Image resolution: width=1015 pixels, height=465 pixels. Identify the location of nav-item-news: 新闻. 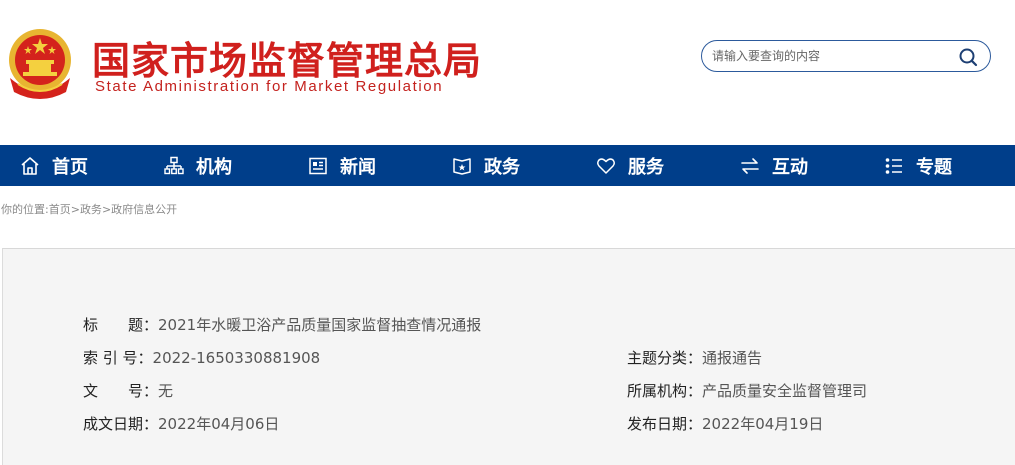
(342, 165).